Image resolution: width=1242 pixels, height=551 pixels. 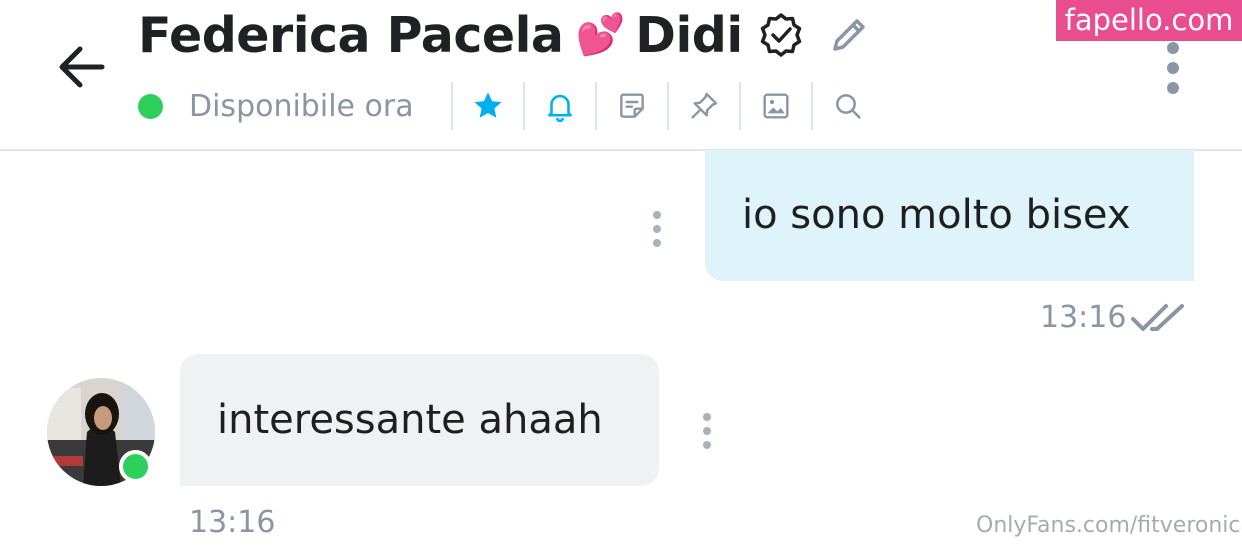 What do you see at coordinates (351, 35) in the screenshot?
I see `contact-name: Federica Pacela` at bounding box center [351, 35].